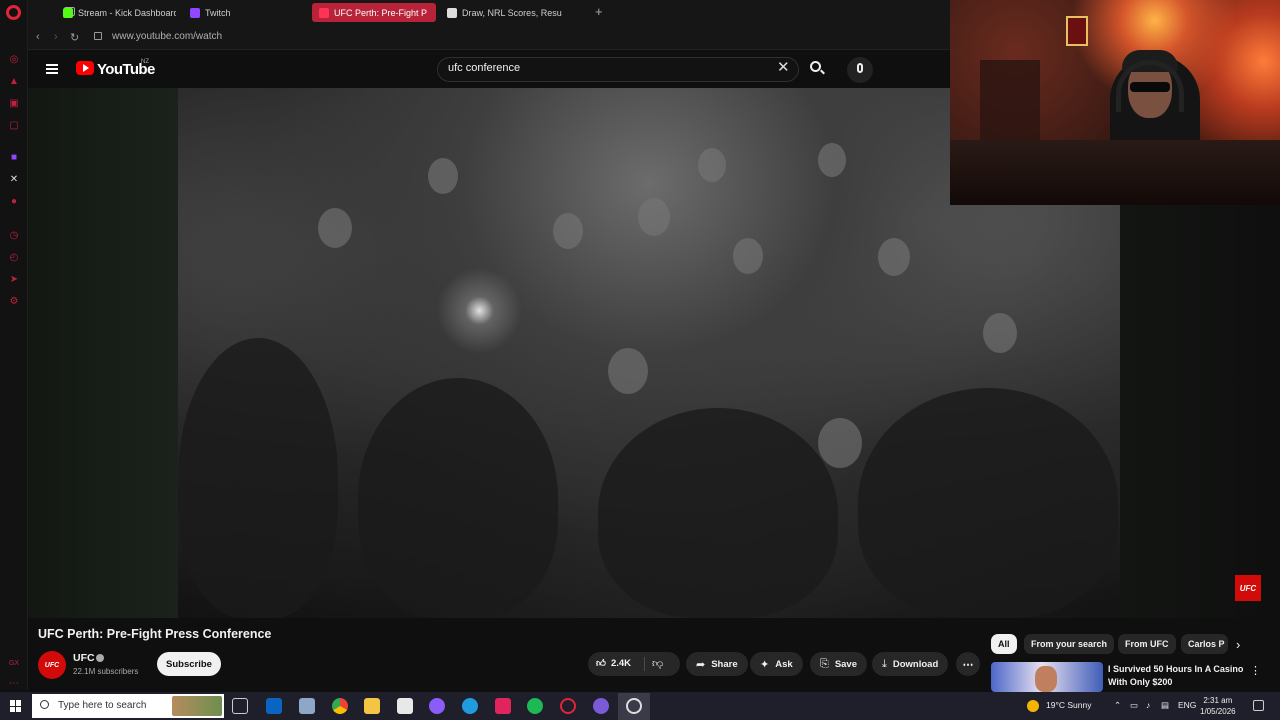  What do you see at coordinates (340, 706) in the screenshot?
I see `chrome-icon` at bounding box center [340, 706].